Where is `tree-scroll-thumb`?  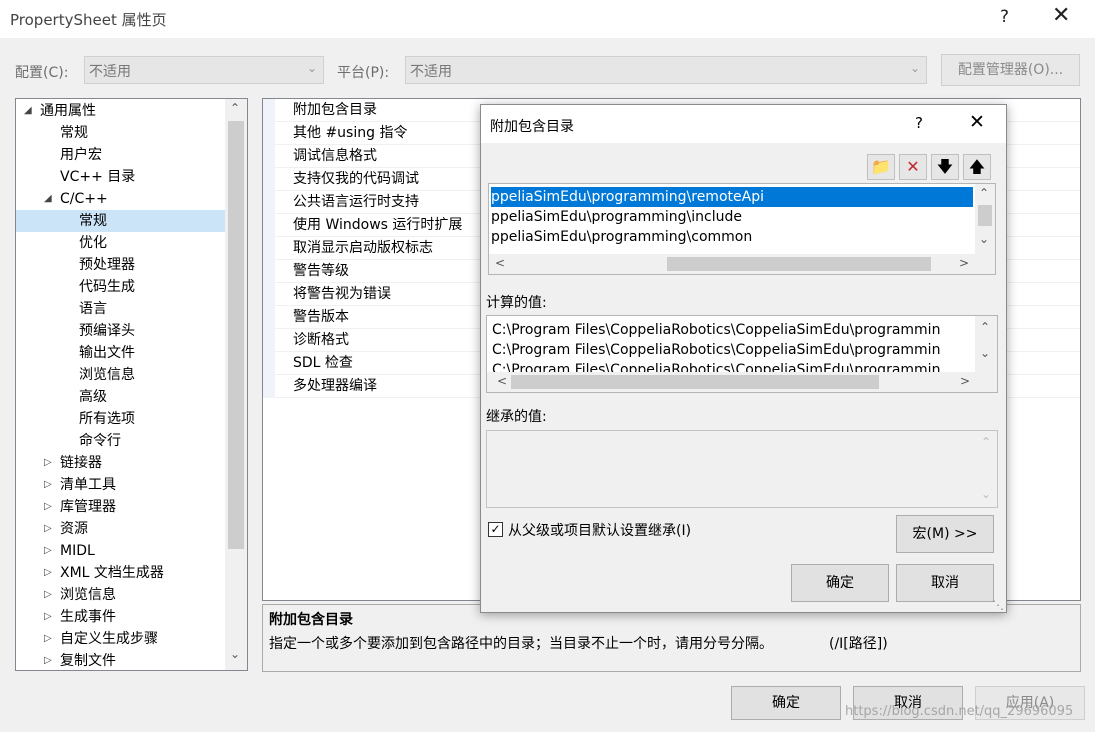
tree-scroll-thumb is located at coordinates (236, 335).